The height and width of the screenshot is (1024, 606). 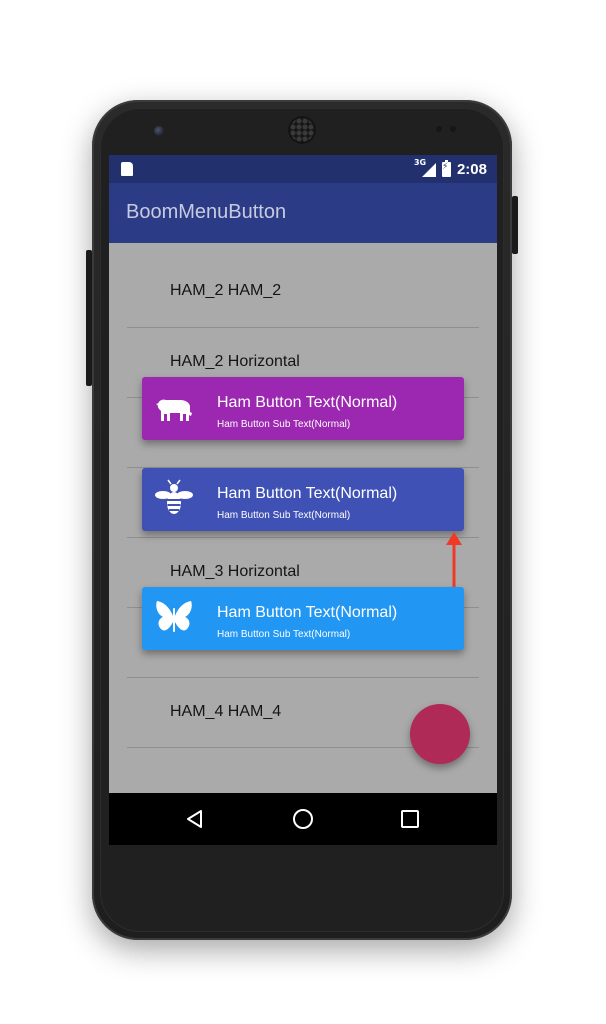 I want to click on light-sensor, so click(x=453, y=129).